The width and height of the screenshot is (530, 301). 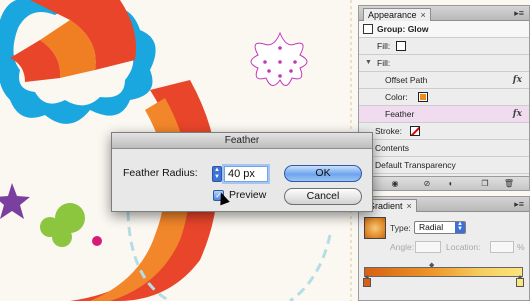 I want to click on ok-button: OK, so click(x=323, y=173).